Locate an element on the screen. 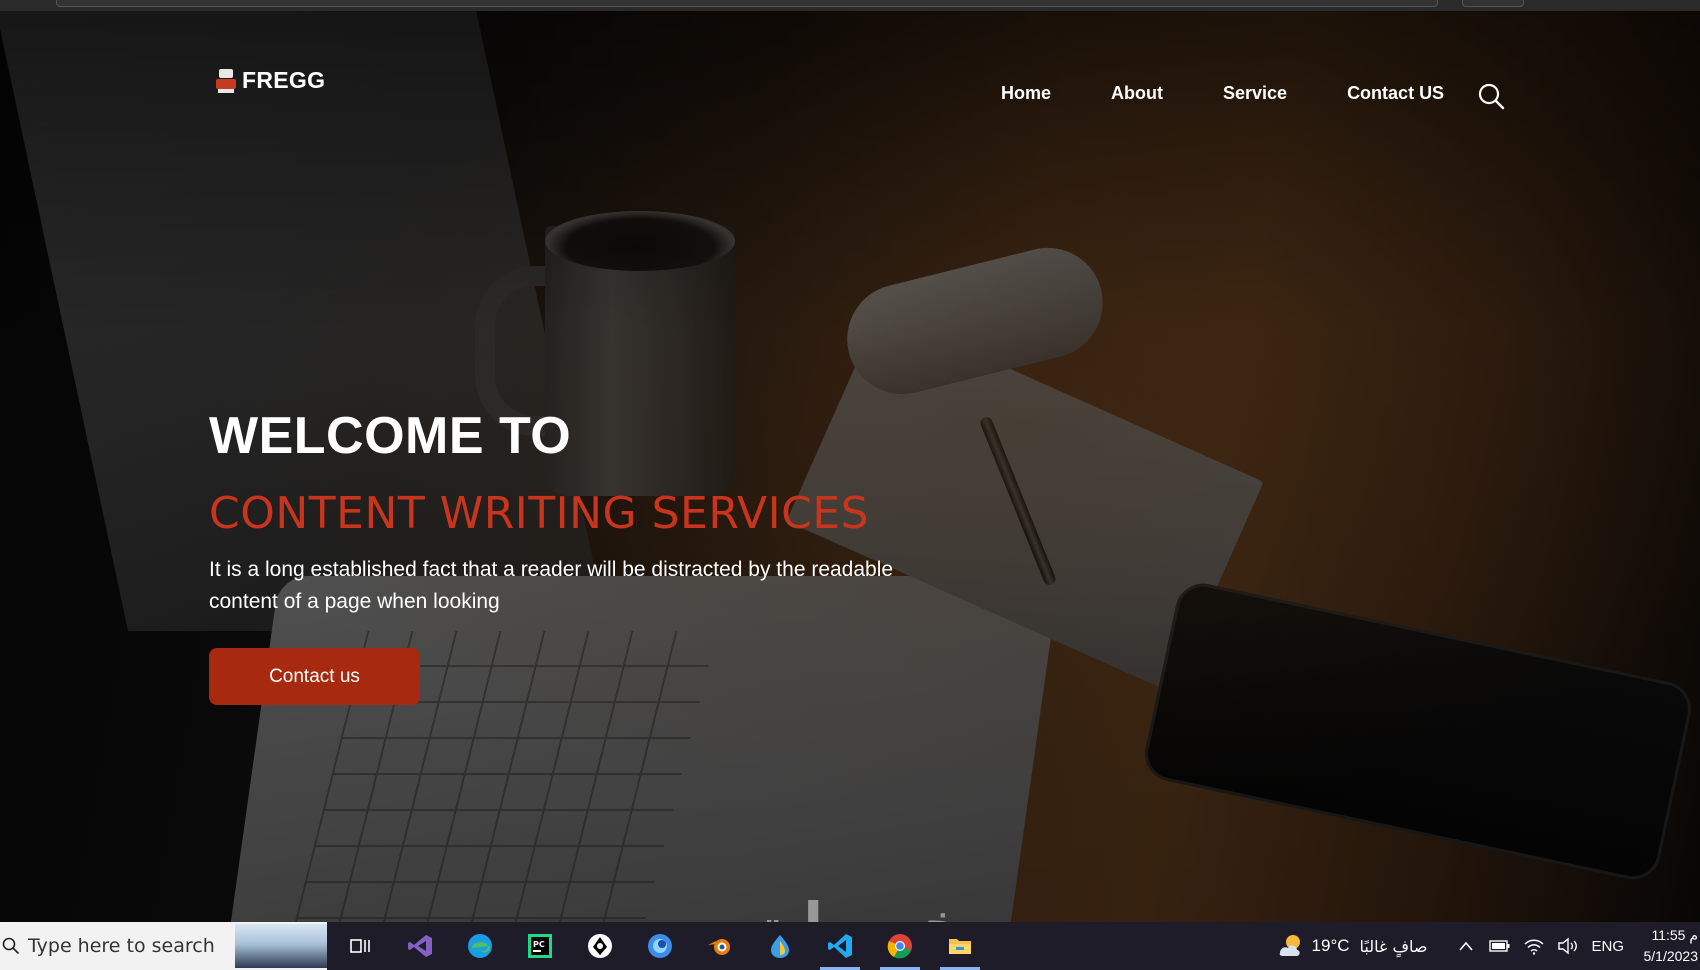 Image resolution: width=1700 pixels, height=970 pixels. wifi-icon is located at coordinates (1534, 947).